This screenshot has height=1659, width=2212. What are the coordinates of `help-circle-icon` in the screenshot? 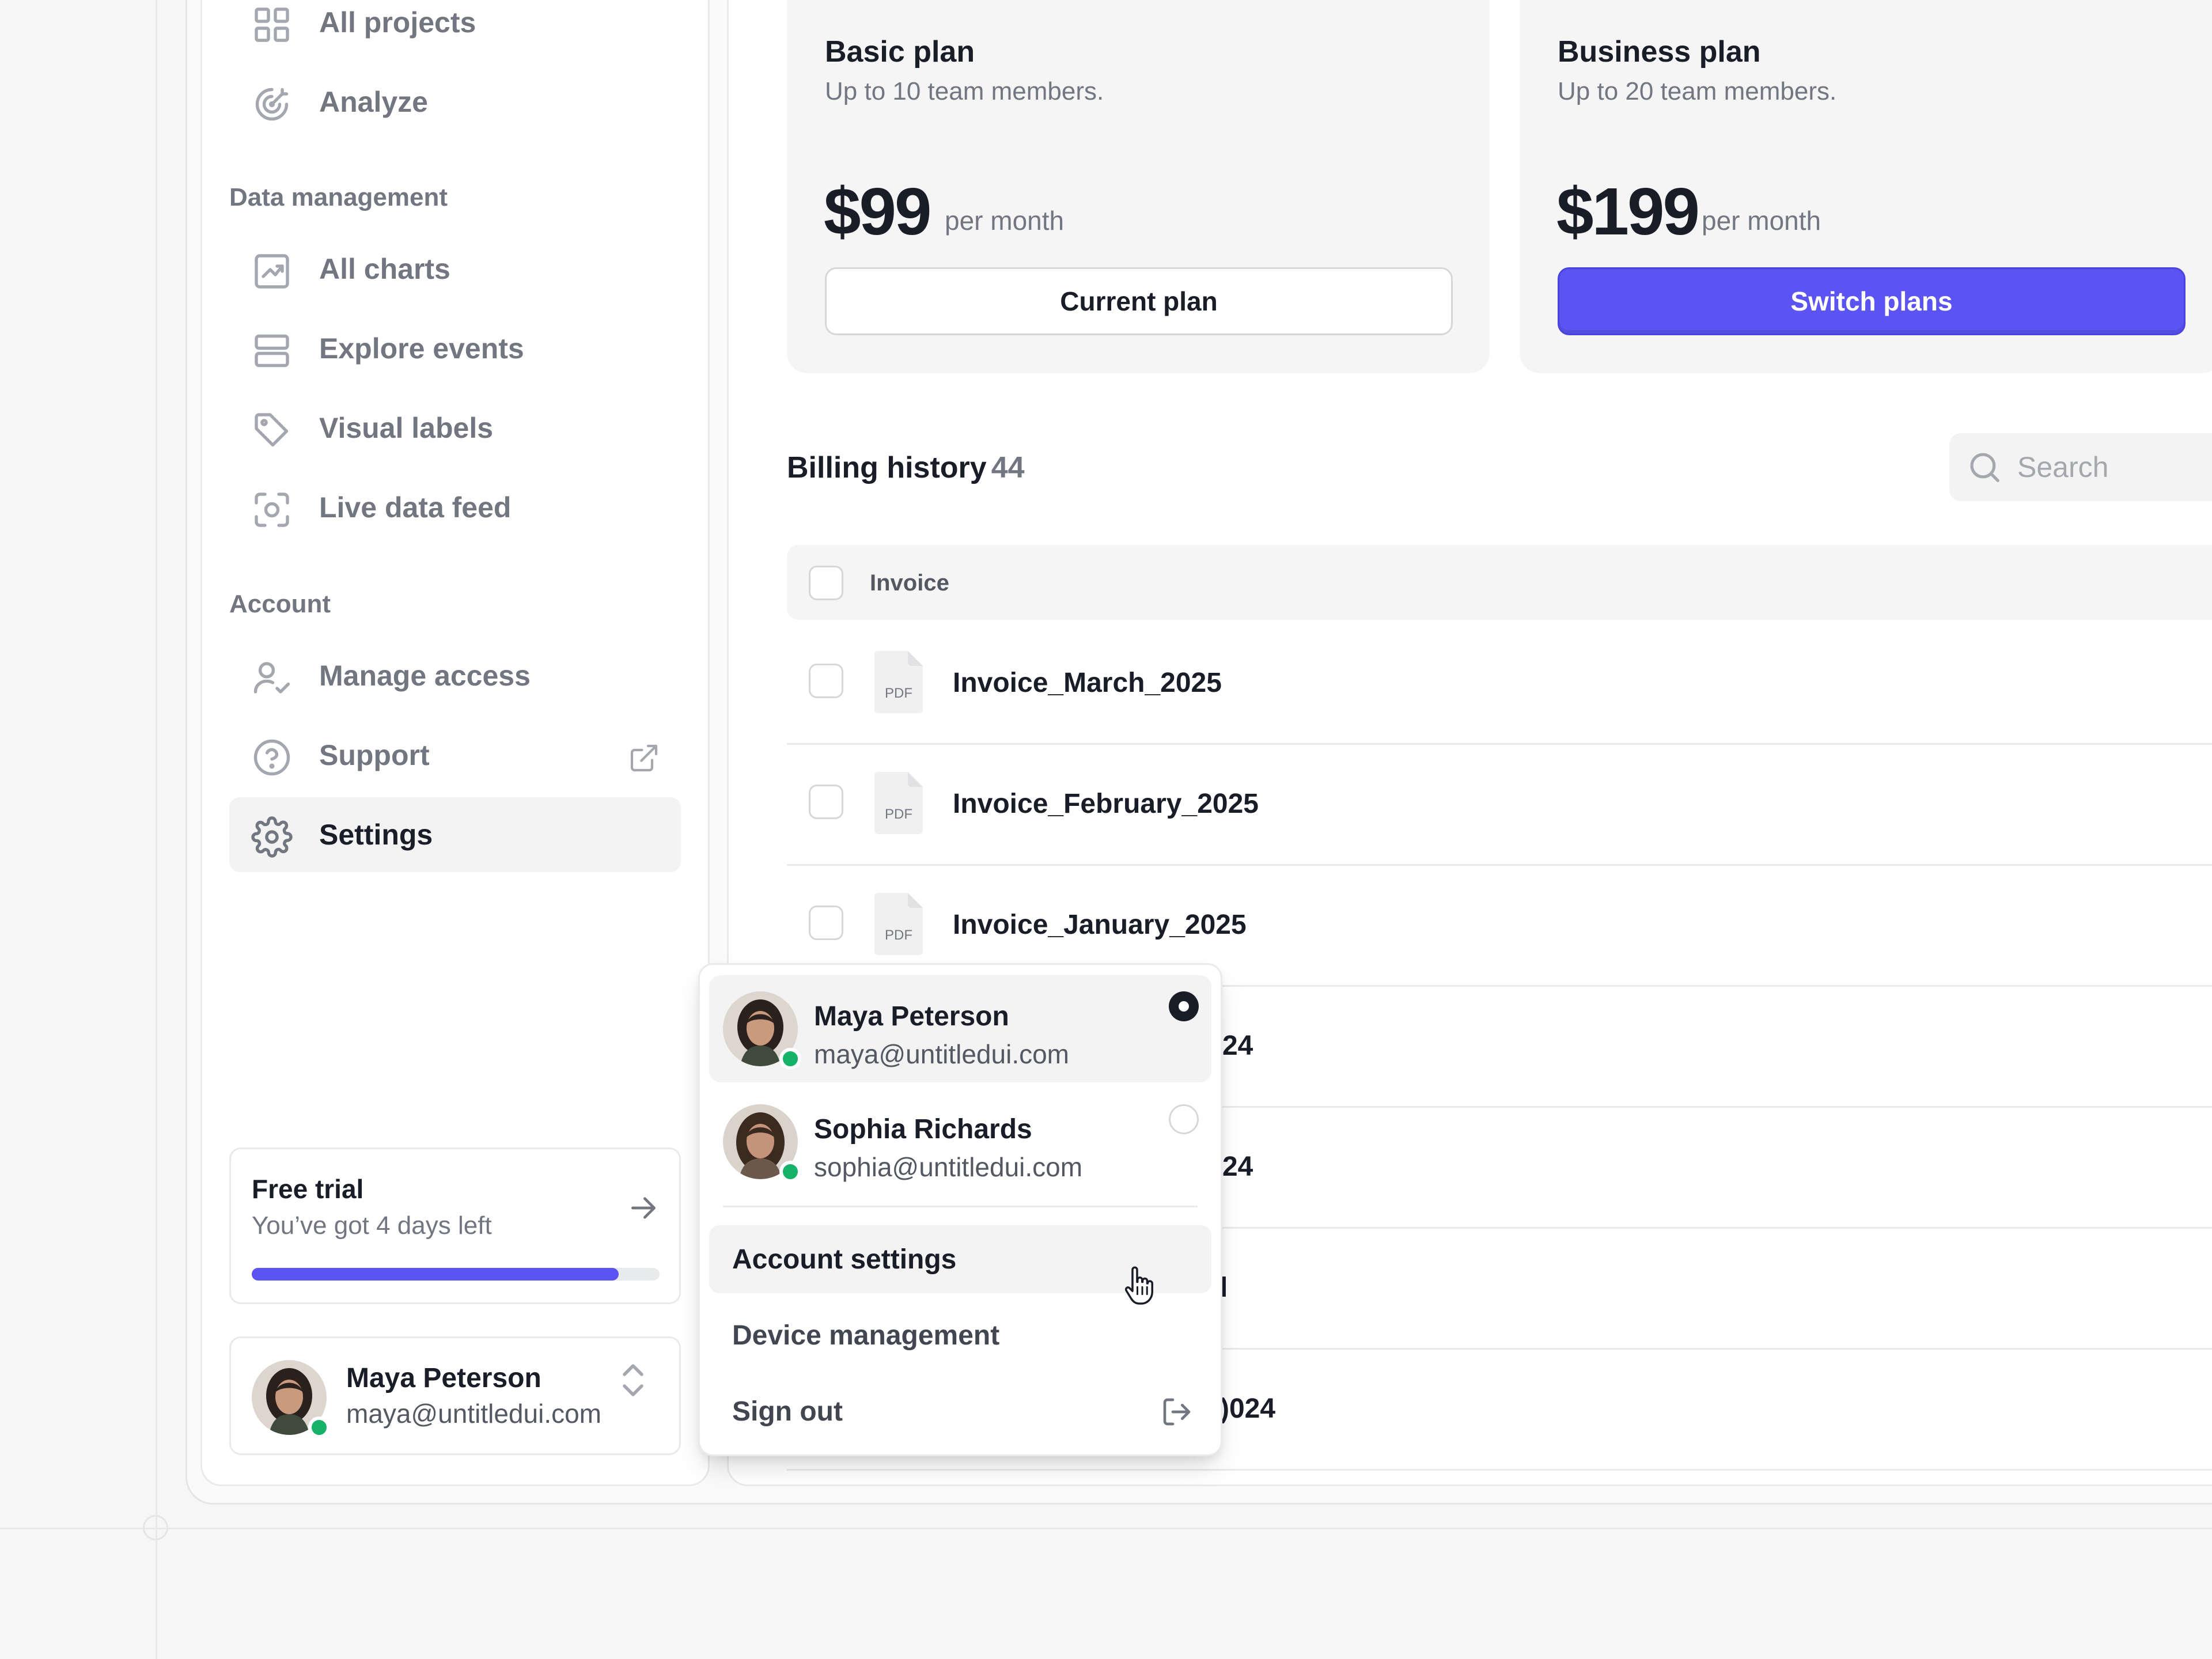 It's located at (271, 757).